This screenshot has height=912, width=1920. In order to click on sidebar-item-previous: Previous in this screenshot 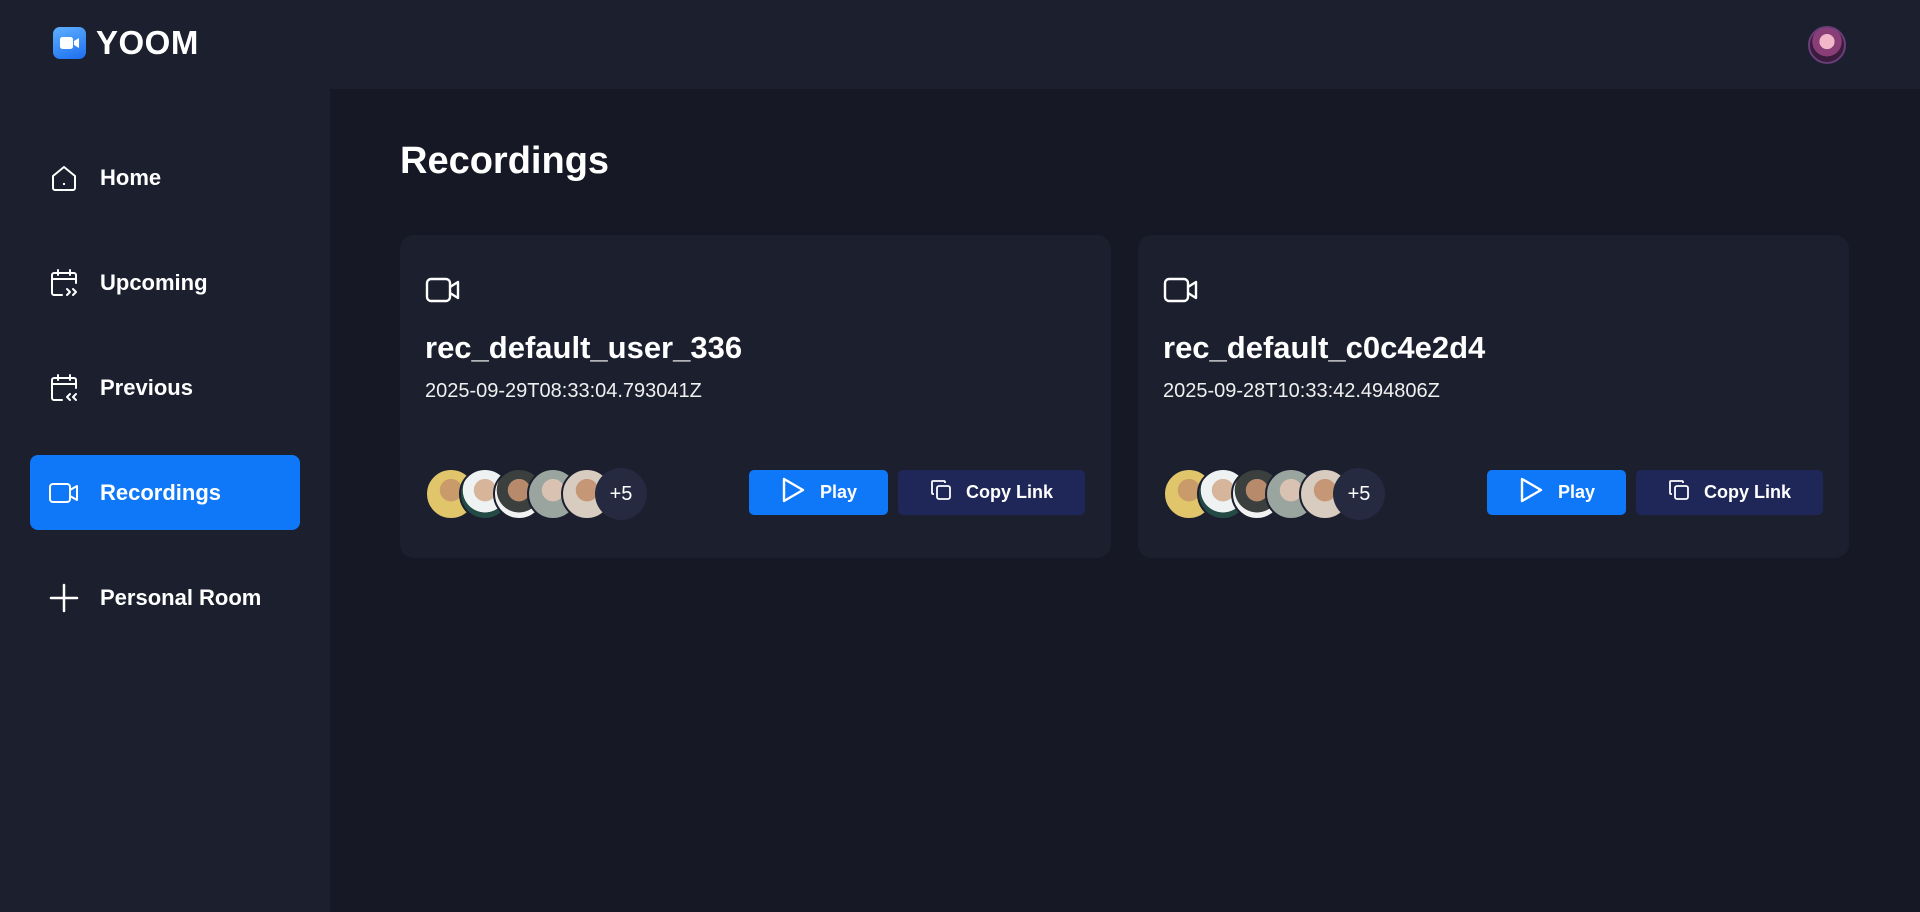, I will do `click(165, 387)`.